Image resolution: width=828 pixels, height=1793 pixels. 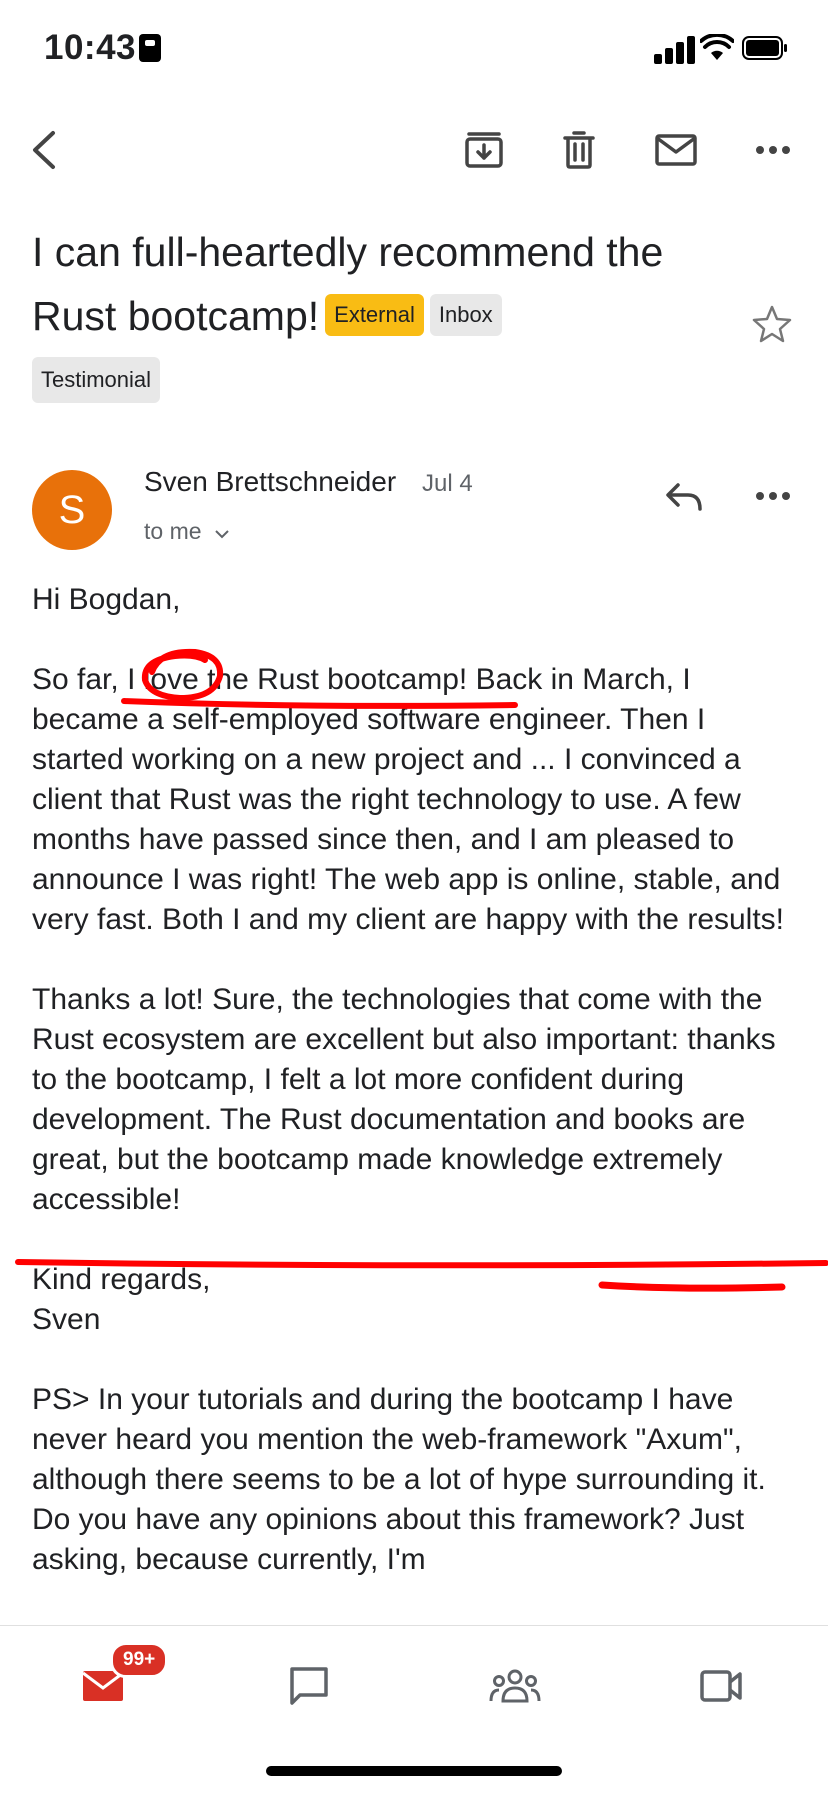 I want to click on mail-icon, so click(x=676, y=150).